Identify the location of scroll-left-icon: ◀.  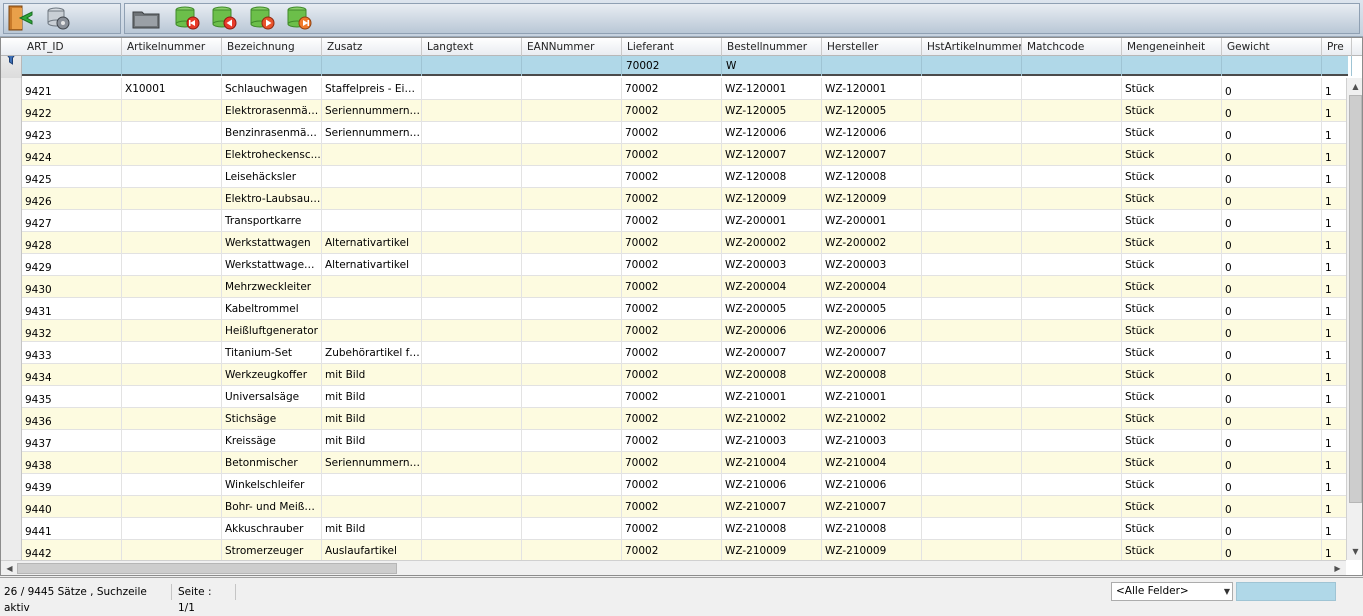
(9, 567).